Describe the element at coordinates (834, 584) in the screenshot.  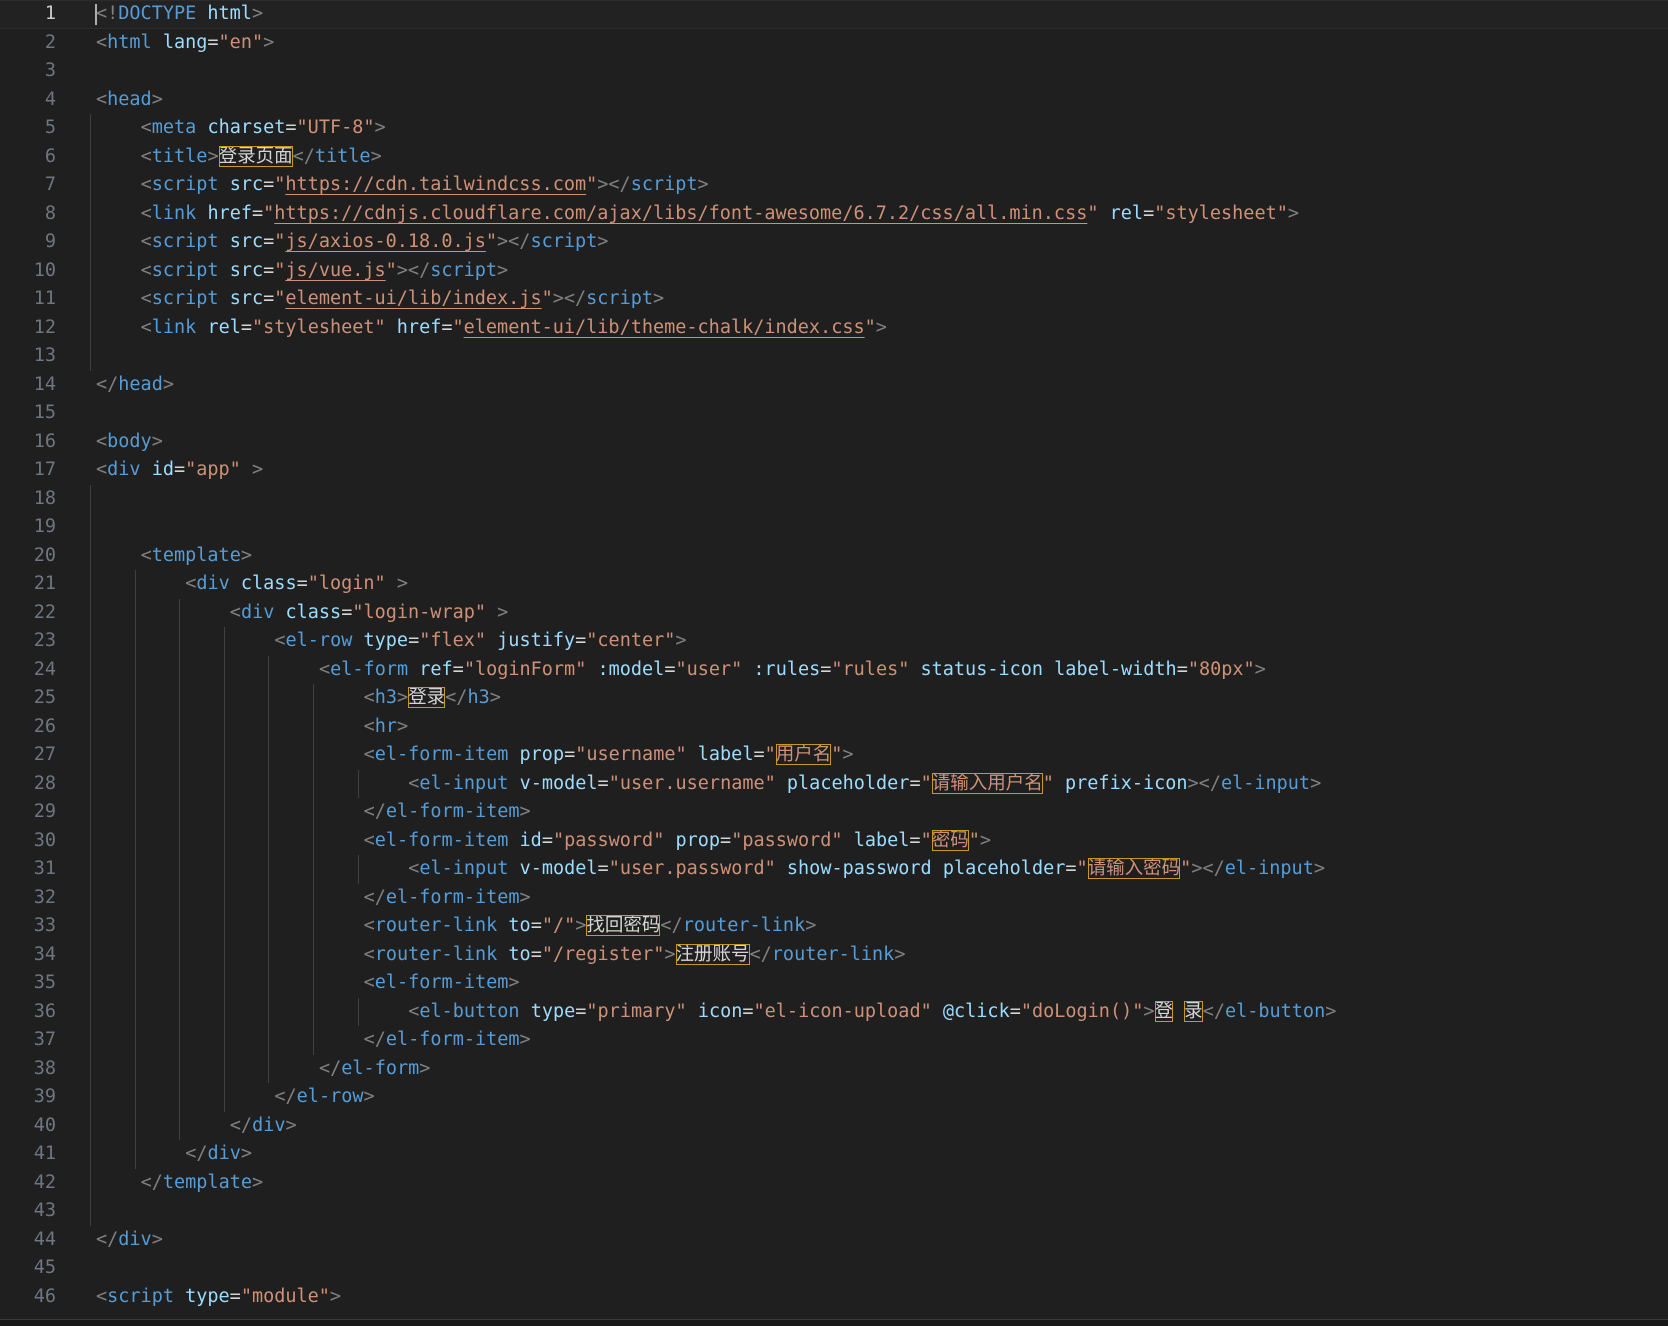
I see `code-line: 21 <div class="login" >` at that location.